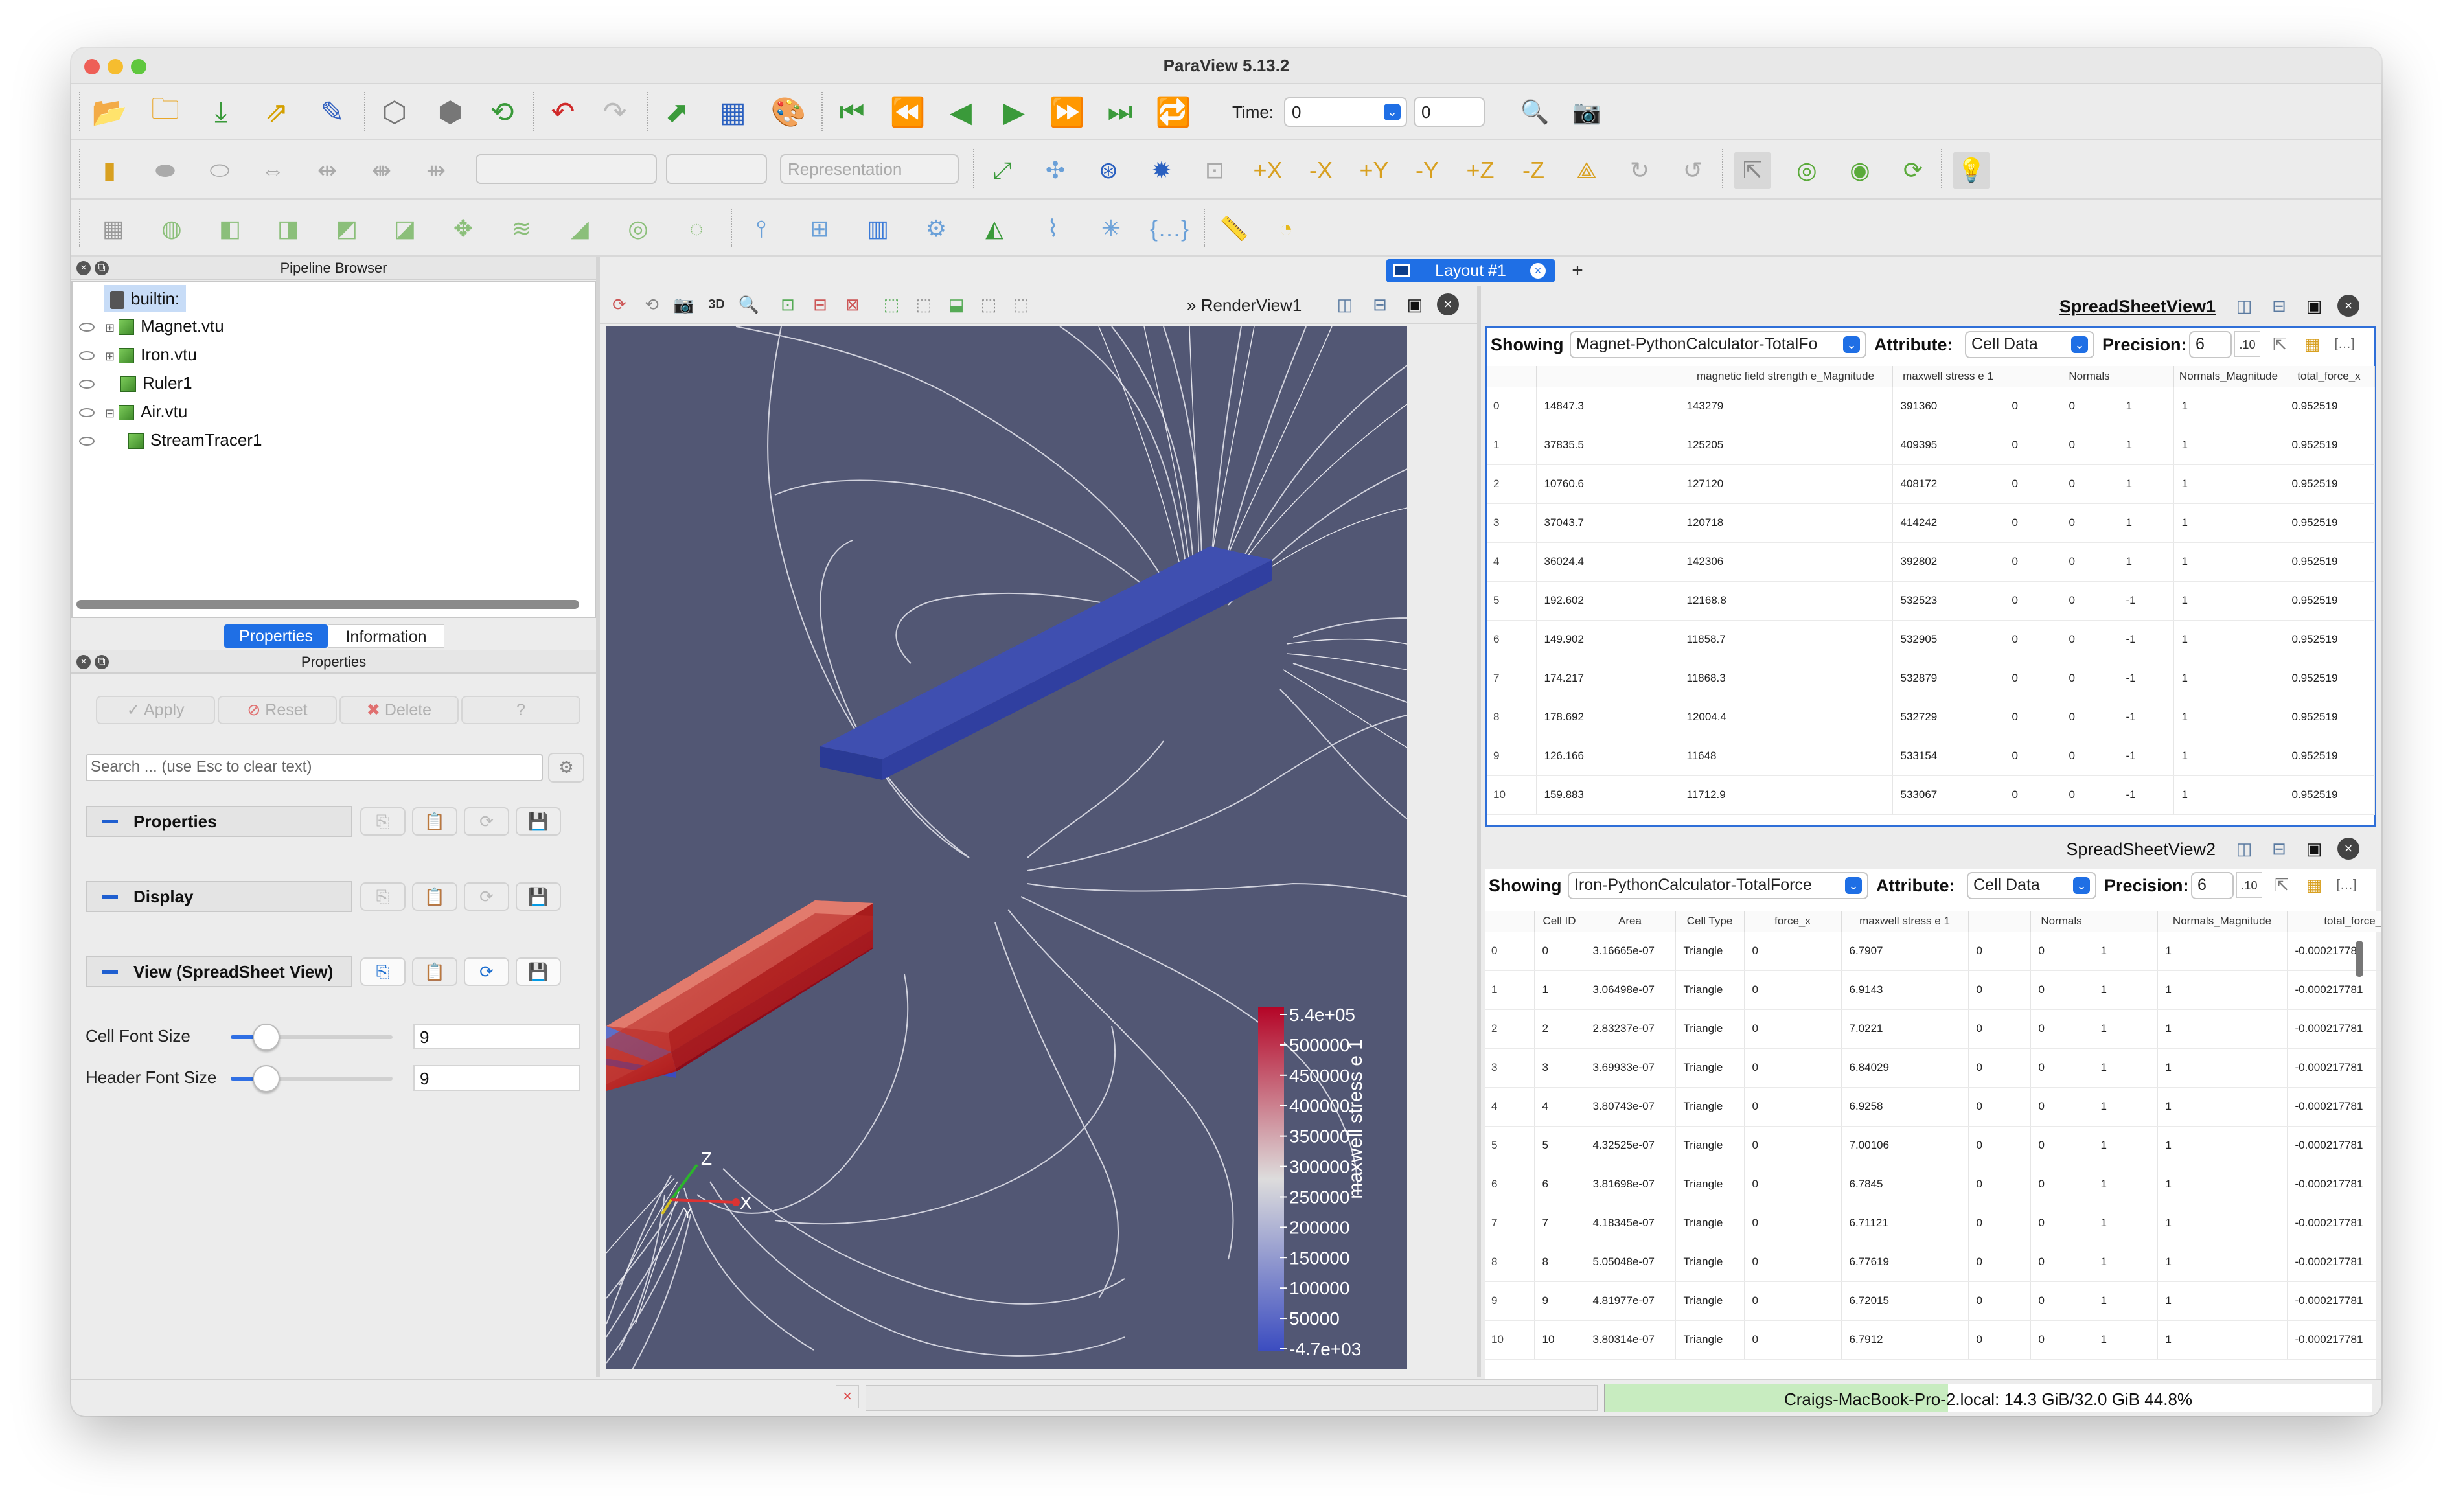  What do you see at coordinates (520, 710) in the screenshot?
I see `help-button: ?` at bounding box center [520, 710].